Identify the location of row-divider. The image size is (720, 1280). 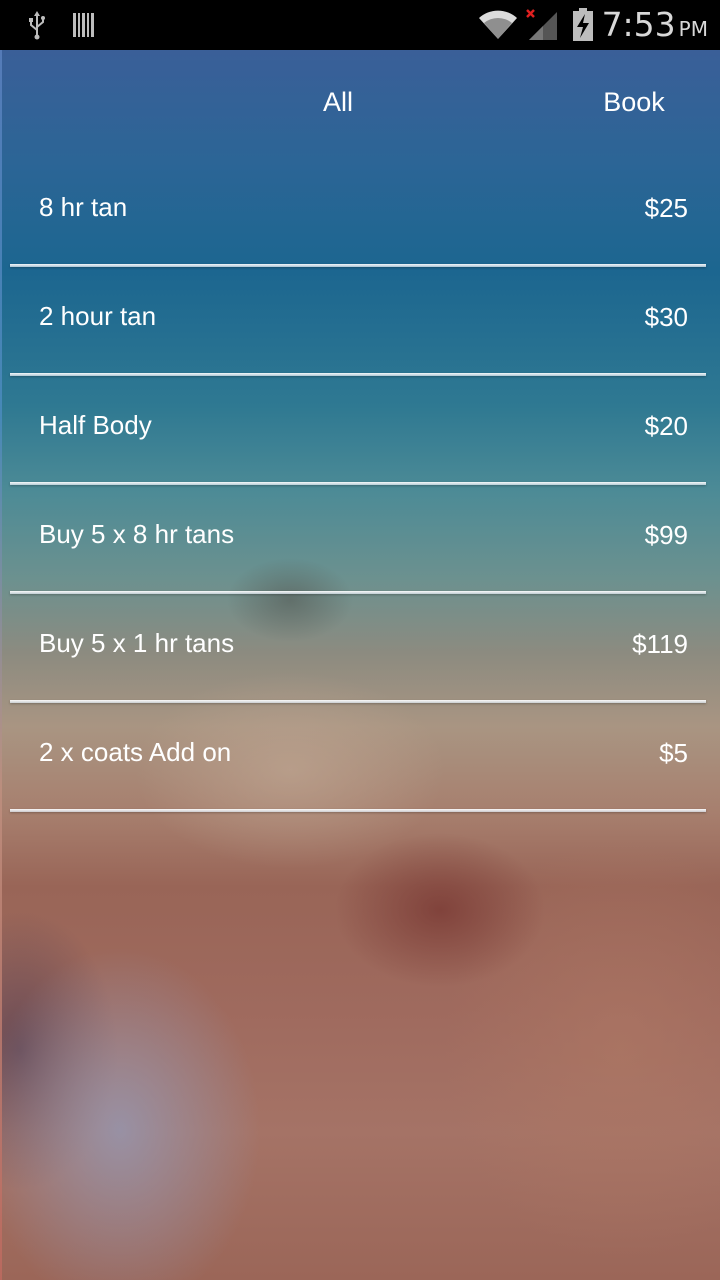
(358, 810).